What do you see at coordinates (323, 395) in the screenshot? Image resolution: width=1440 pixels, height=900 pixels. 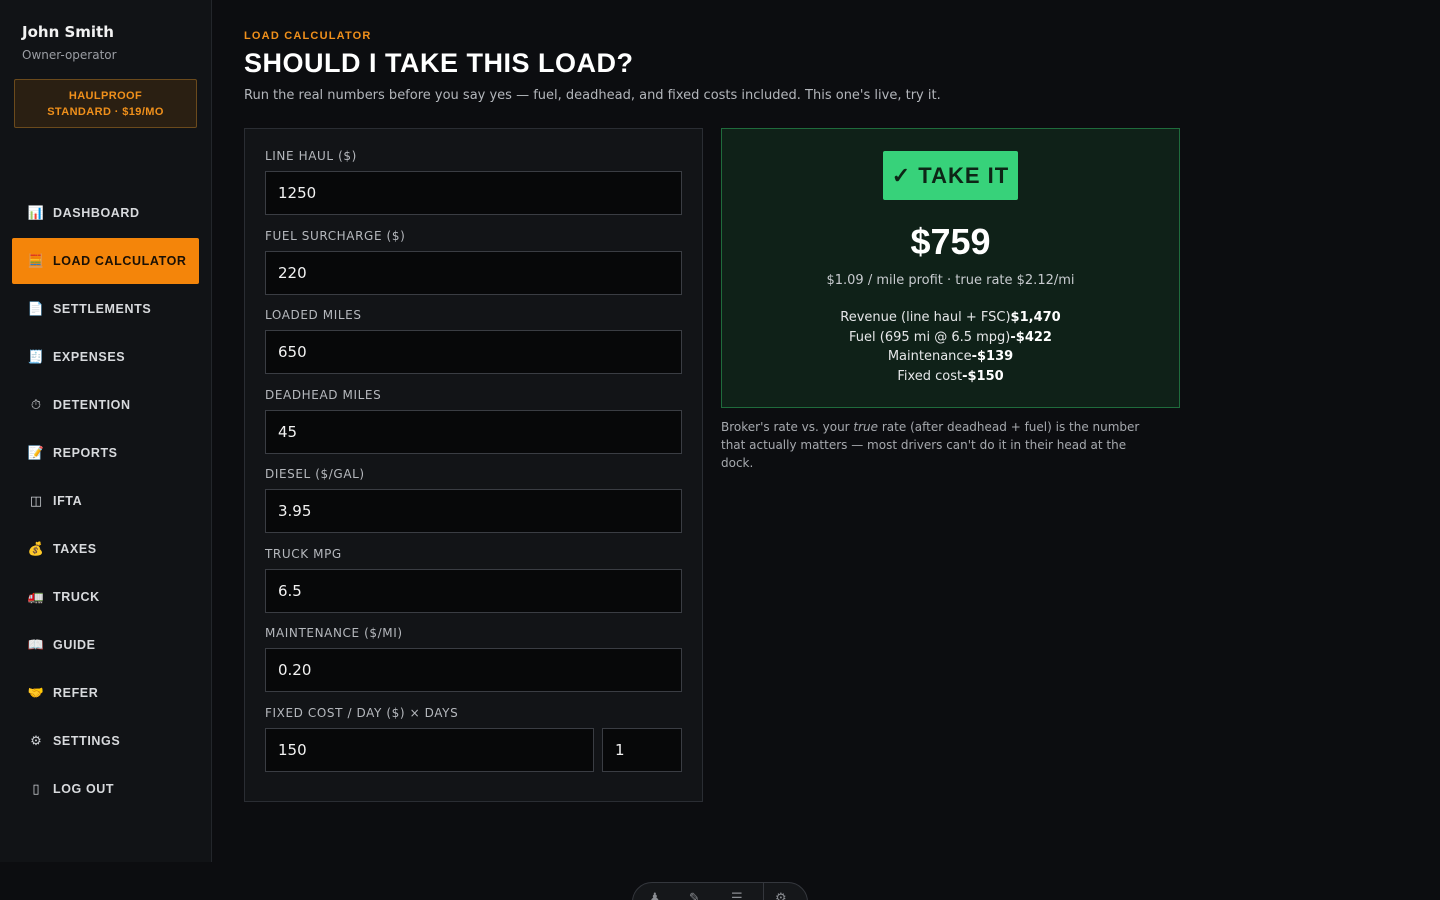 I see `deadhead-miles-label: DEADHEAD MILES` at bounding box center [323, 395].